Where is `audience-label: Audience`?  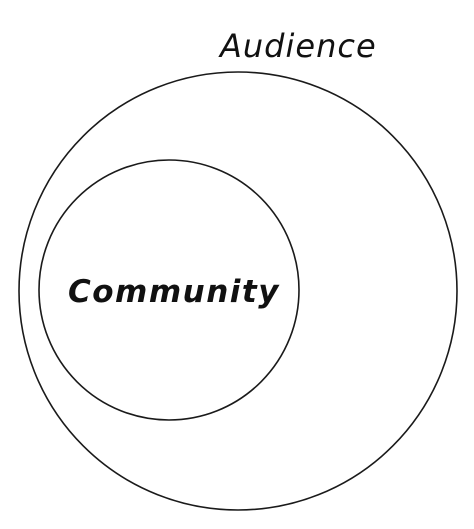 audience-label: Audience is located at coordinates (297, 46).